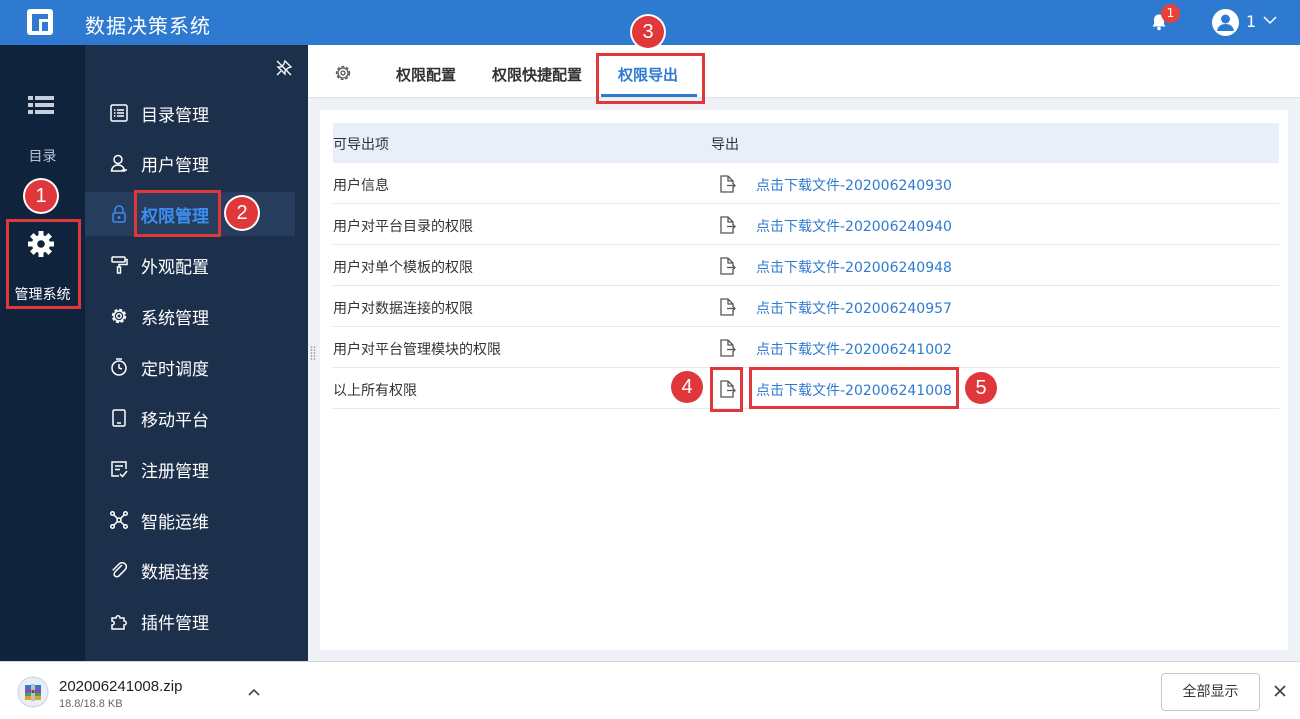 The height and width of the screenshot is (719, 1300). I want to click on lock-icon, so click(119, 214).